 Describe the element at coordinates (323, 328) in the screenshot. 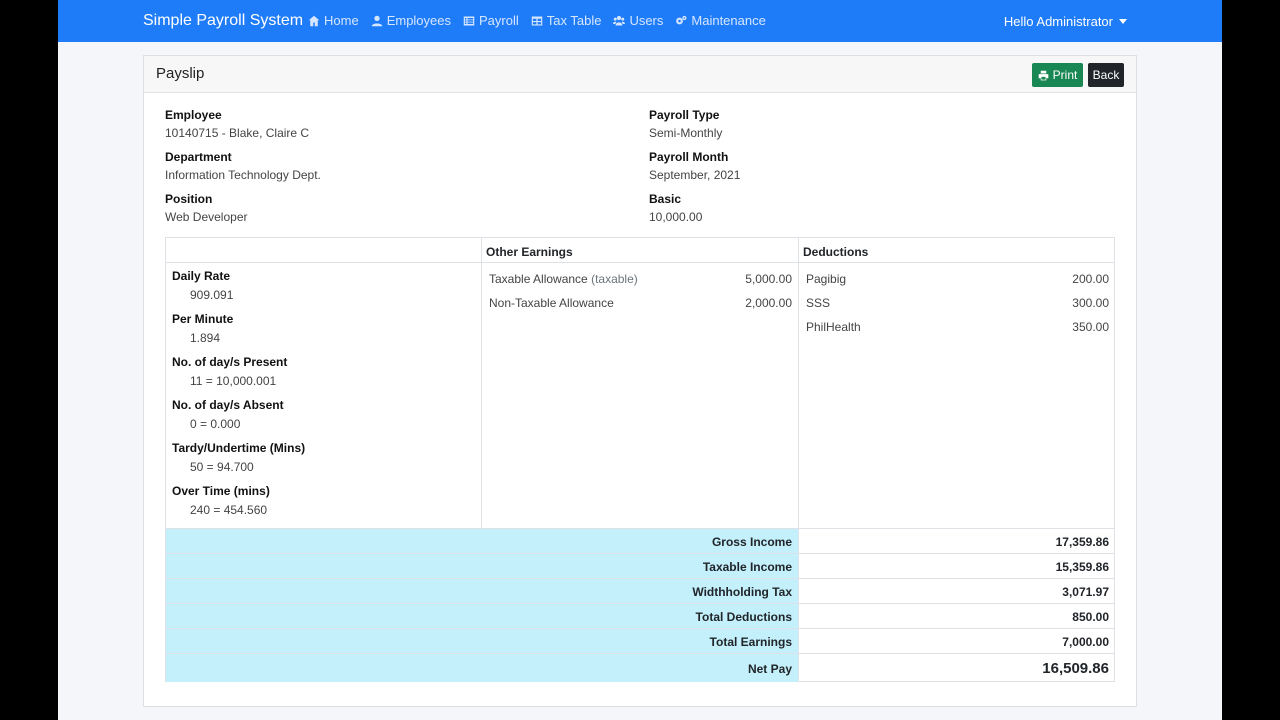

I see `attribute-item: Per Minute 1.894` at that location.